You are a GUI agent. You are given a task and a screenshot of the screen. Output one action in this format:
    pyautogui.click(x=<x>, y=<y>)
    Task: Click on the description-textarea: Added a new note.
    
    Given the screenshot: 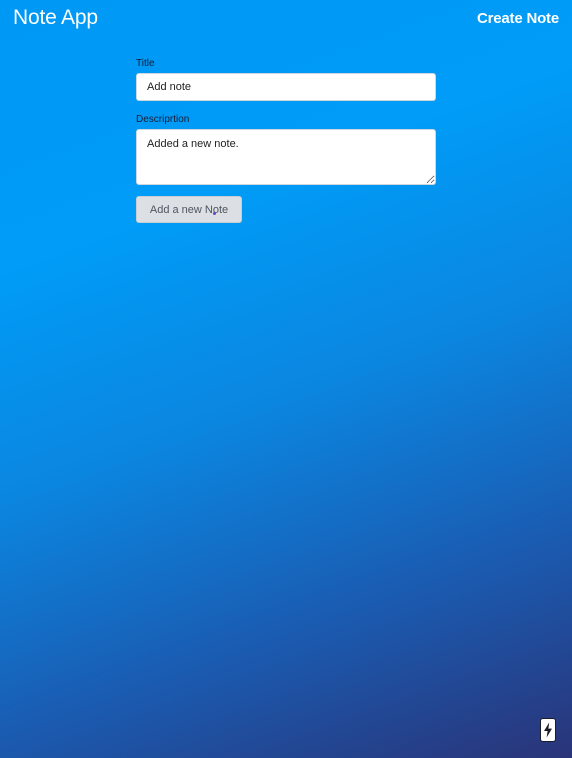 What is the action you would take?
    pyautogui.click(x=286, y=157)
    